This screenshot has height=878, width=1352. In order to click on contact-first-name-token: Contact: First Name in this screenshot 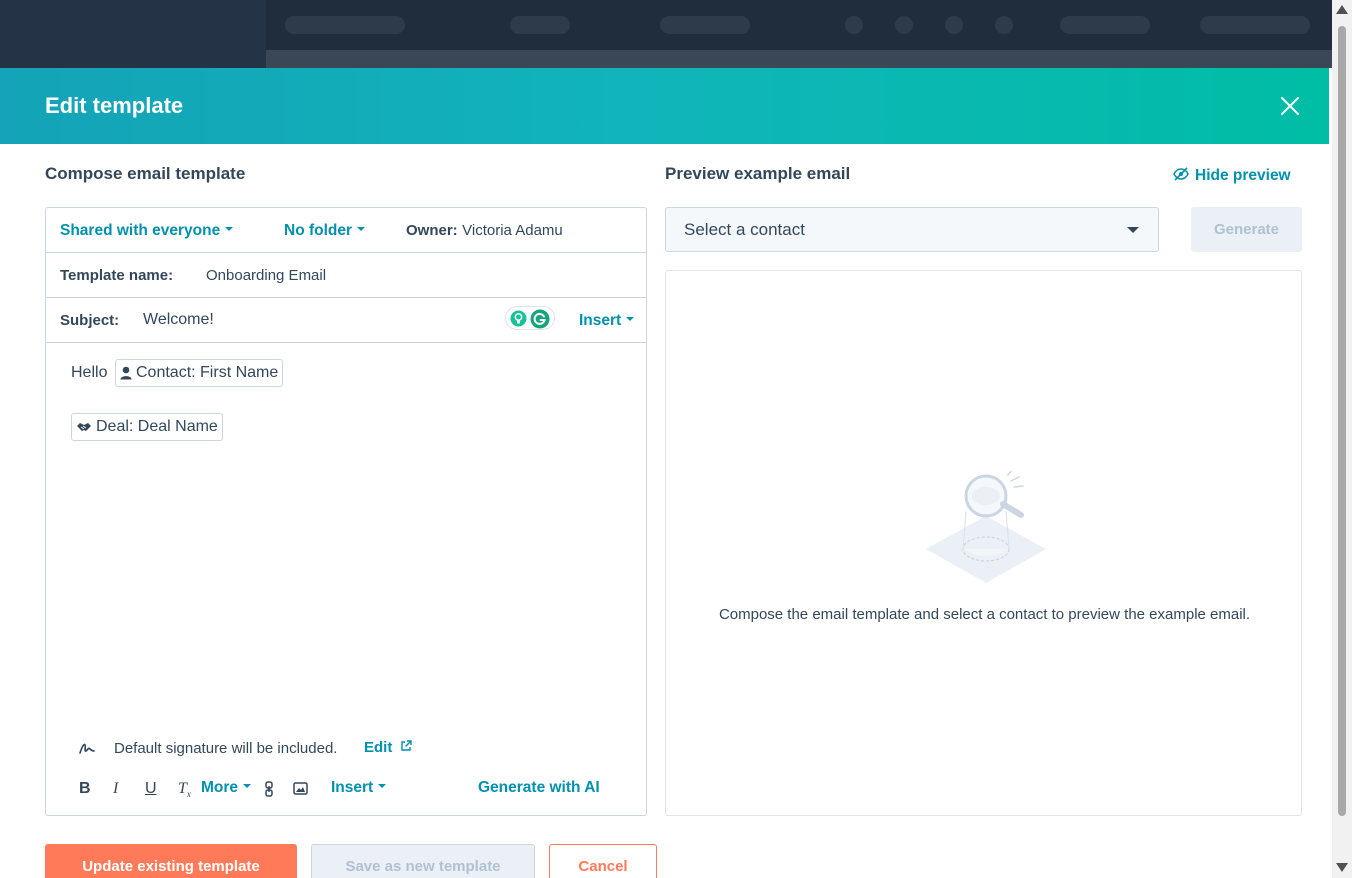, I will do `click(199, 373)`.